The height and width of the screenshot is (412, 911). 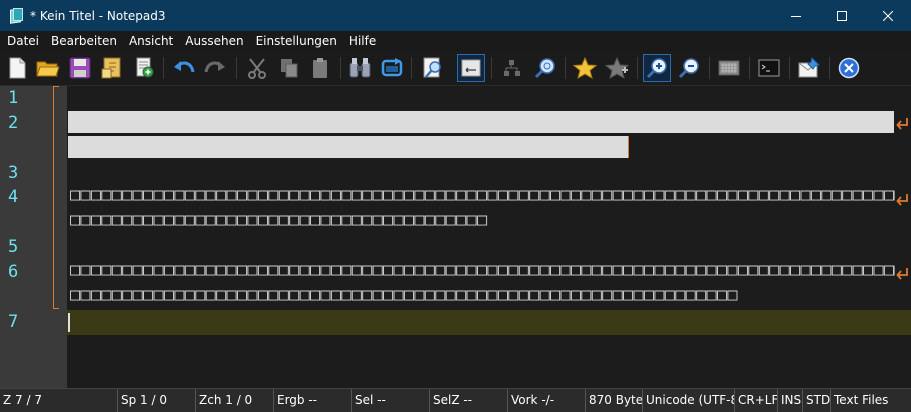 I want to click on save-icon, so click(x=80, y=68).